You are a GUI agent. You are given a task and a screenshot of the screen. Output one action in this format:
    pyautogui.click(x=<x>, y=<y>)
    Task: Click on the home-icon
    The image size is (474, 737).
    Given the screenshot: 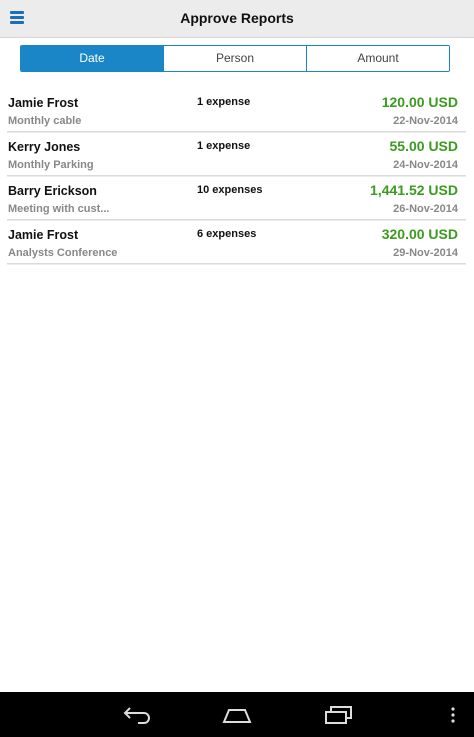 What is the action you would take?
    pyautogui.click(x=237, y=714)
    